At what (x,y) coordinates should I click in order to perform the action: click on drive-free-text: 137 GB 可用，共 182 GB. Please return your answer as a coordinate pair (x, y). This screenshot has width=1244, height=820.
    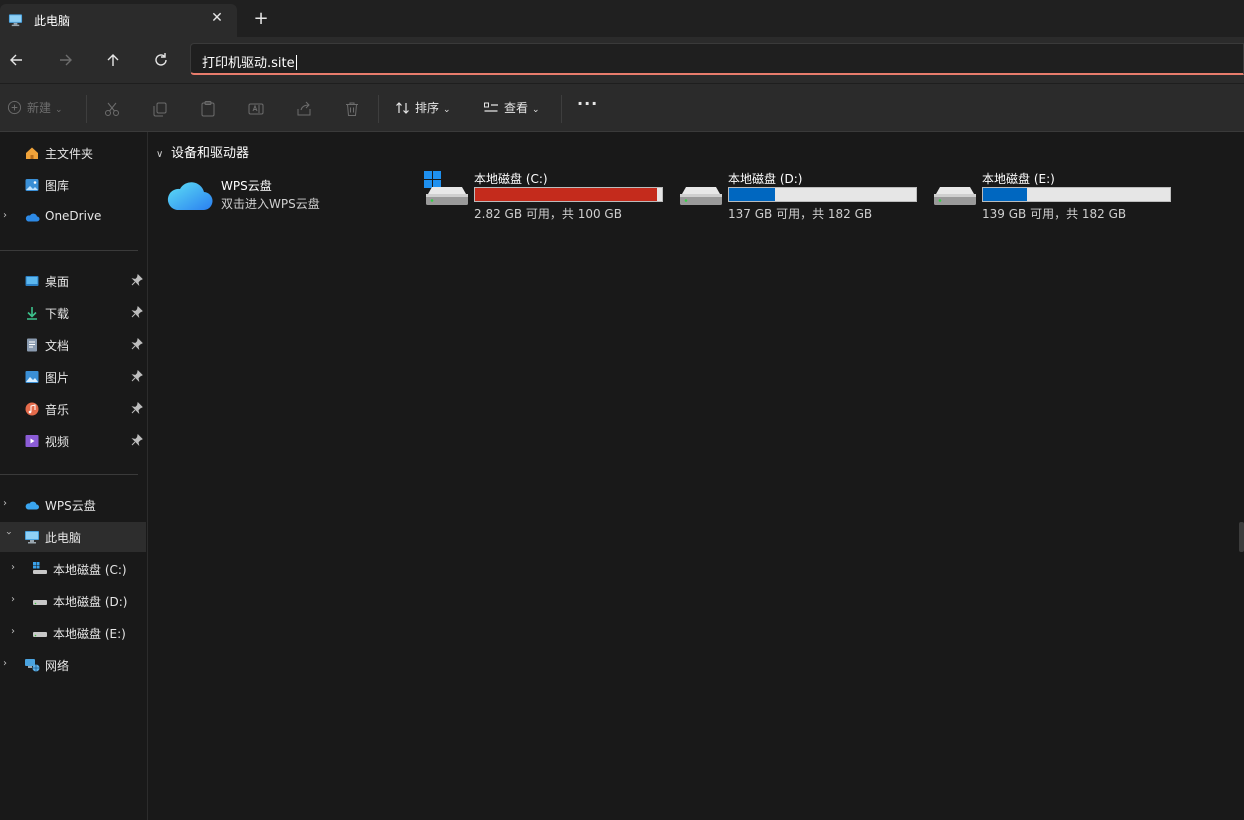
    Looking at the image, I should click on (800, 214).